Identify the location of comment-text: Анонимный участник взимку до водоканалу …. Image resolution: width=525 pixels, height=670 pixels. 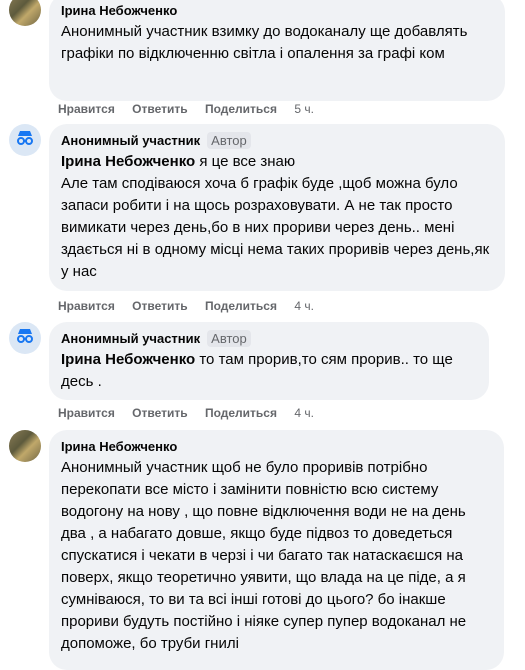
(264, 42).